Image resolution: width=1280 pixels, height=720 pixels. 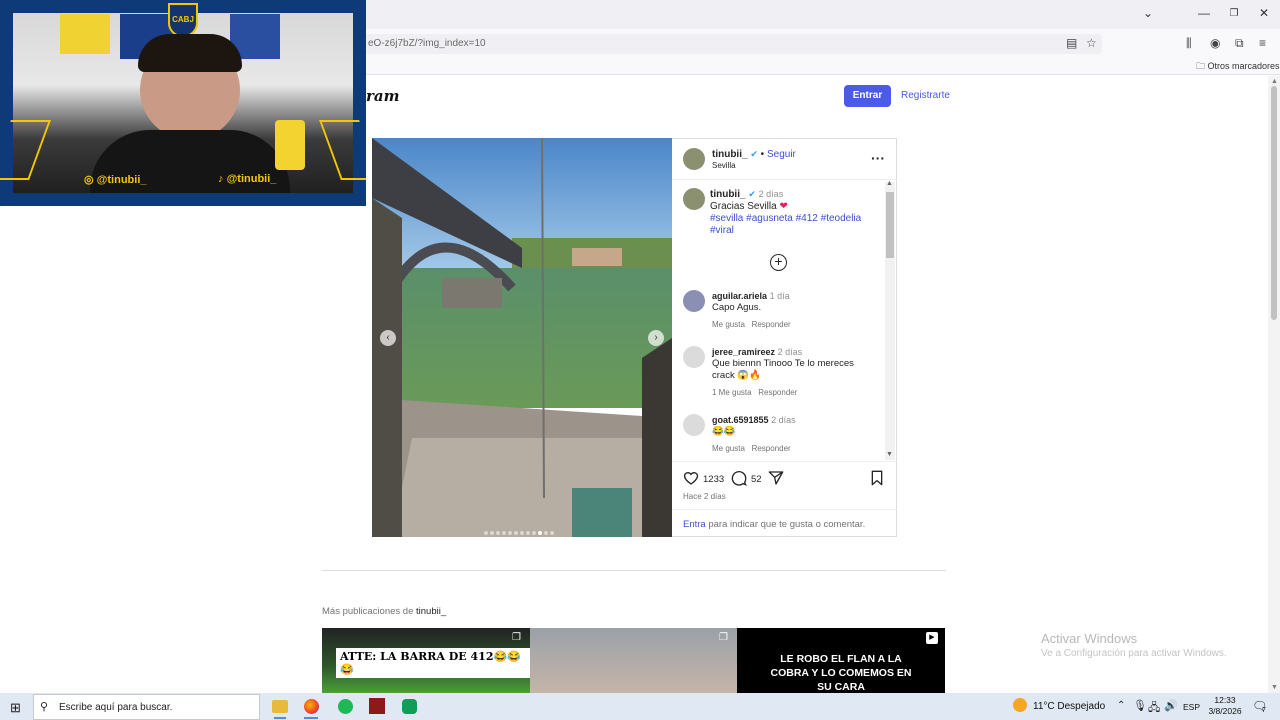 What do you see at coordinates (932, 638) in the screenshot?
I see `reel-icon: ▶` at bounding box center [932, 638].